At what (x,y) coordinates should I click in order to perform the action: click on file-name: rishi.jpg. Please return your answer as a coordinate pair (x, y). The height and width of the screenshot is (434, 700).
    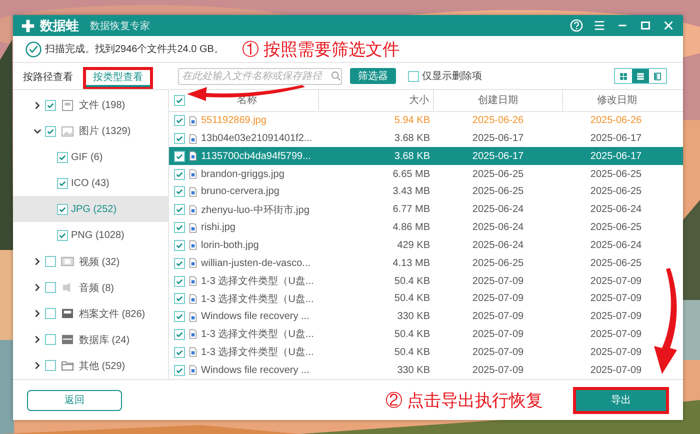
    Looking at the image, I should click on (218, 228).